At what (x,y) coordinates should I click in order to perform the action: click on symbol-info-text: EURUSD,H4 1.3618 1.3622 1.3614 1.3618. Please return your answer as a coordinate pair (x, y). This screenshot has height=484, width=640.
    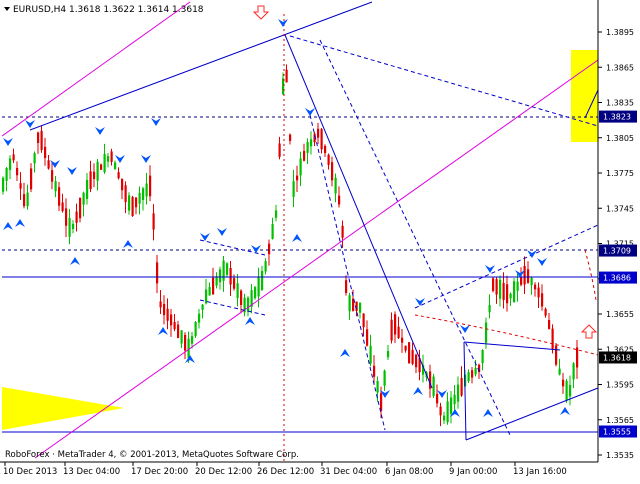
    Looking at the image, I should click on (108, 10).